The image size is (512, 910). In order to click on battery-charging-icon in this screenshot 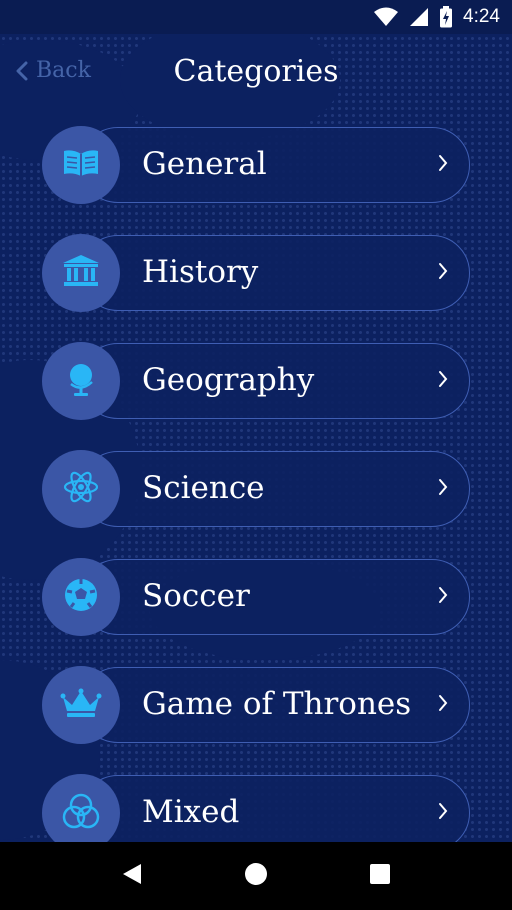, I will do `click(446, 17)`.